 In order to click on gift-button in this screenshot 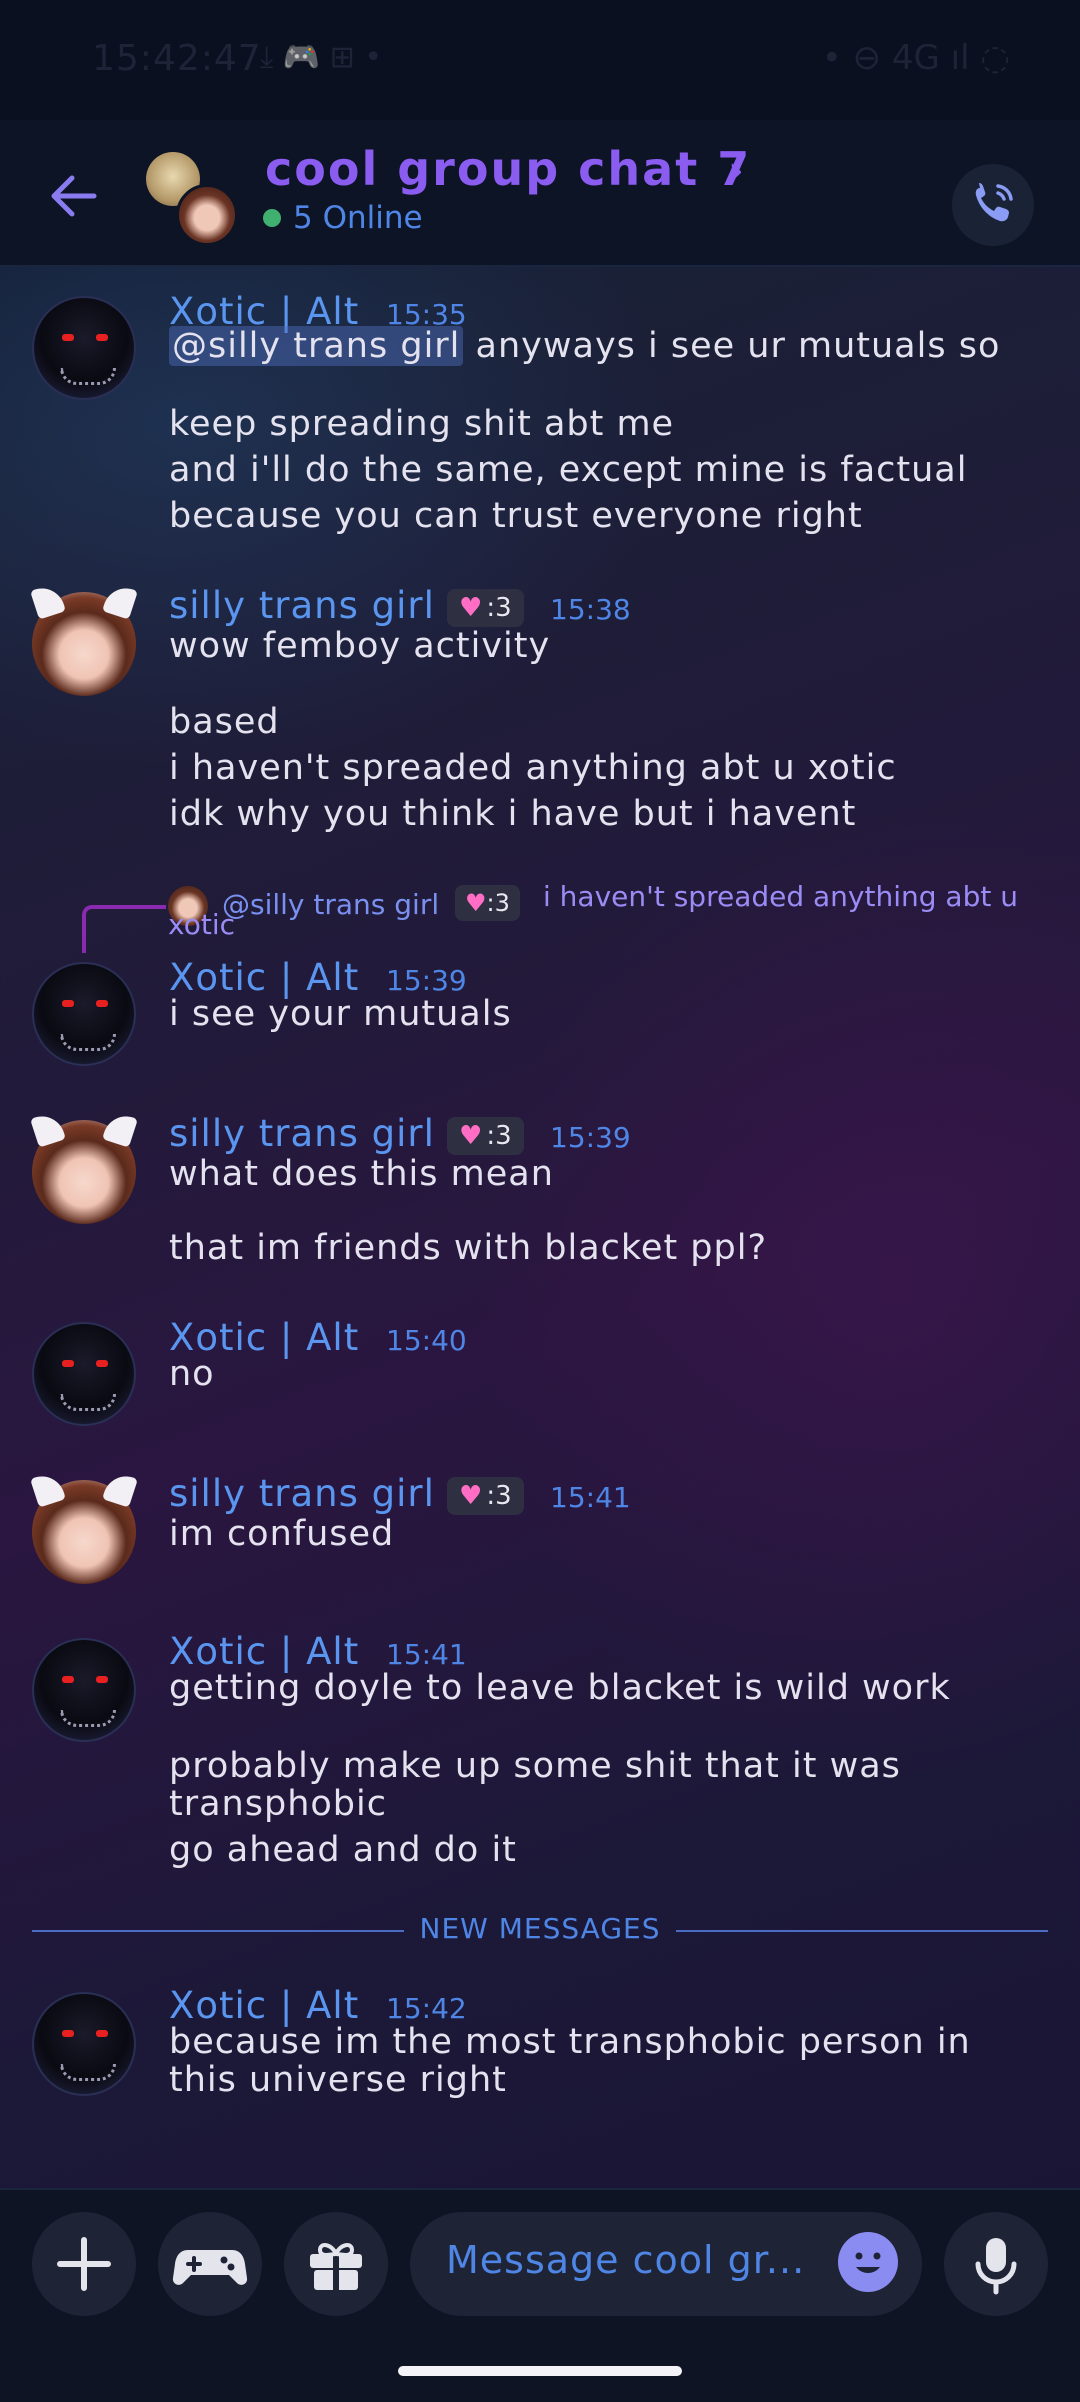, I will do `click(336, 2264)`.